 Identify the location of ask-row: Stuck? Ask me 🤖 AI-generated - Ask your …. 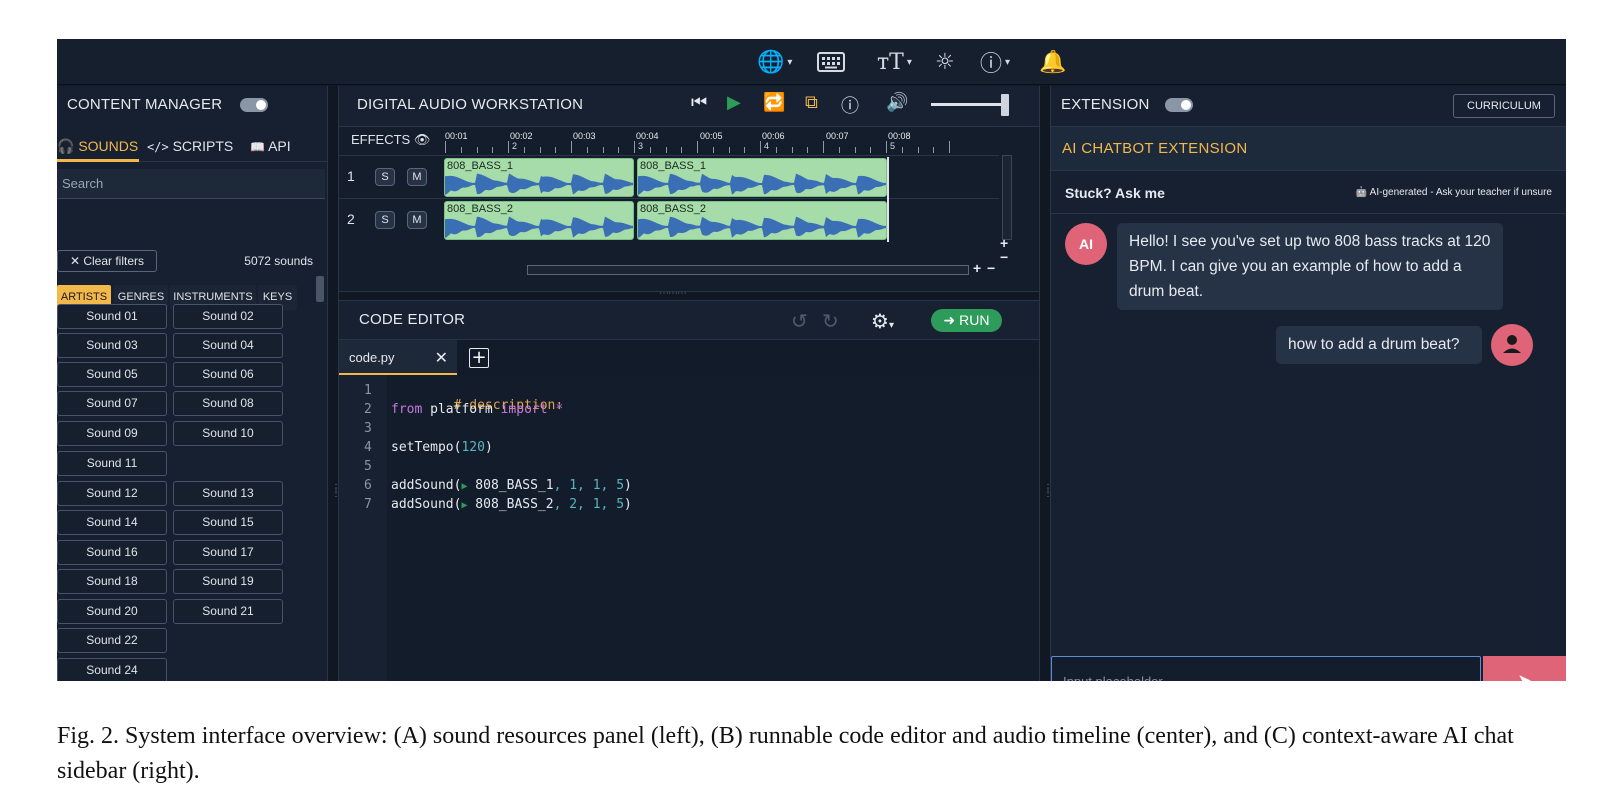
(1308, 192).